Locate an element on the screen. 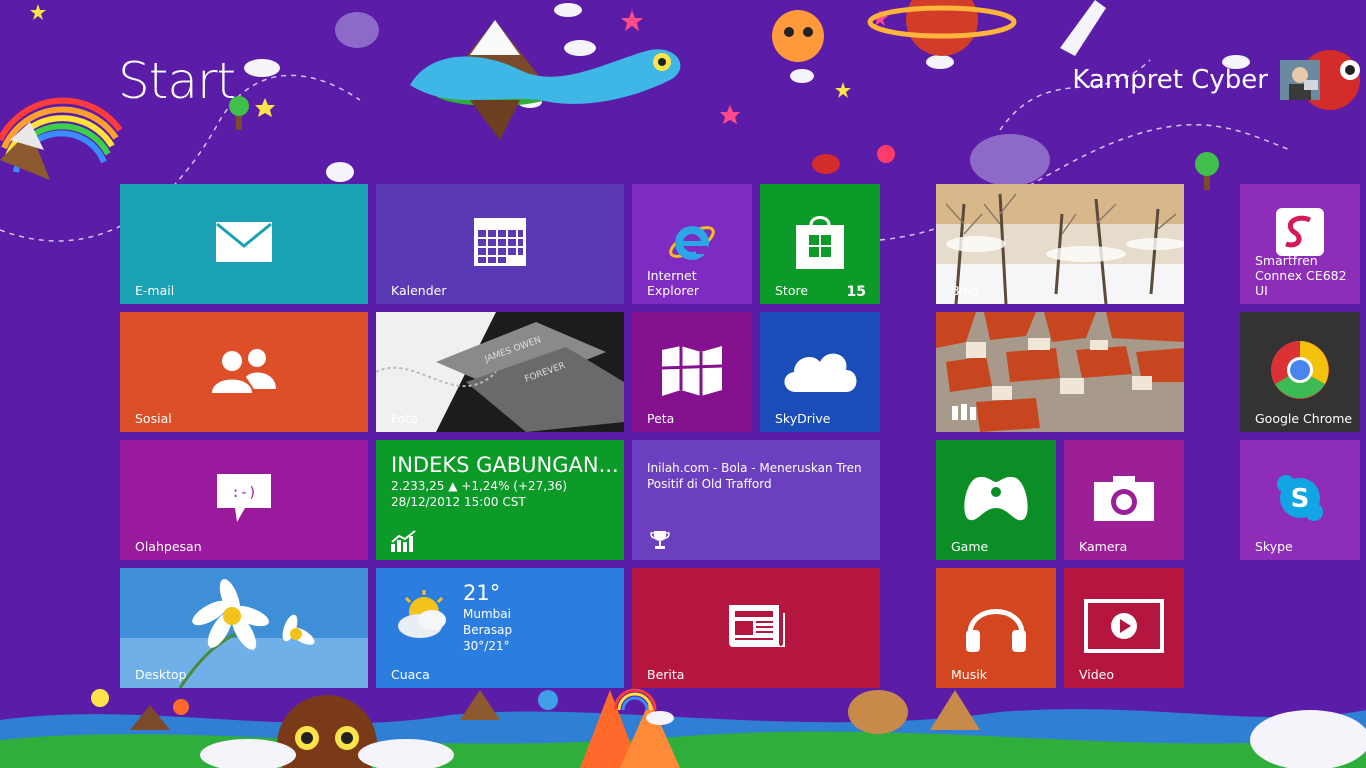  tile-foto: JAMES OWEN FOREVER Foto is located at coordinates (500, 372).